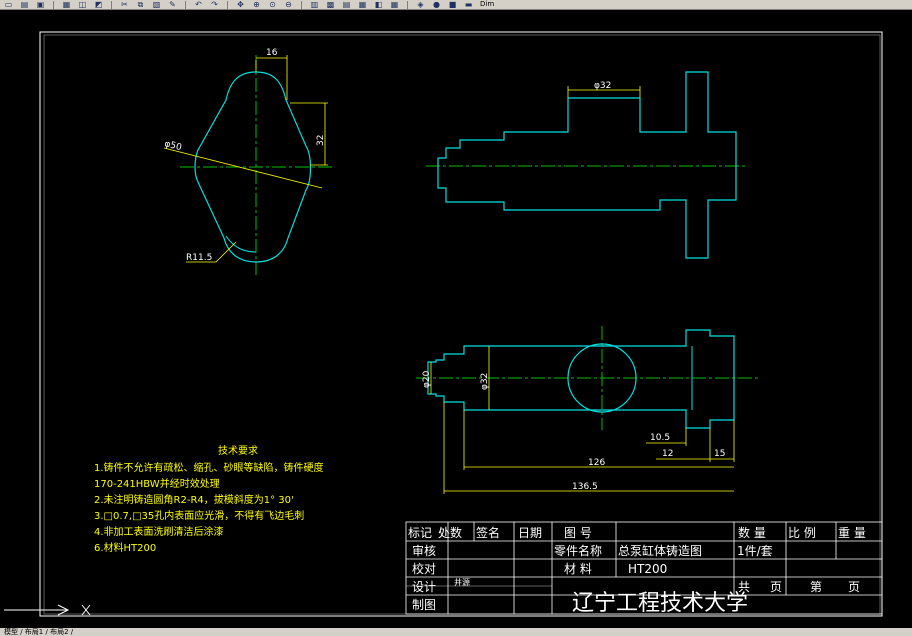 This screenshot has width=912, height=636. I want to click on dim-style-label: Dim, so click(487, 4).